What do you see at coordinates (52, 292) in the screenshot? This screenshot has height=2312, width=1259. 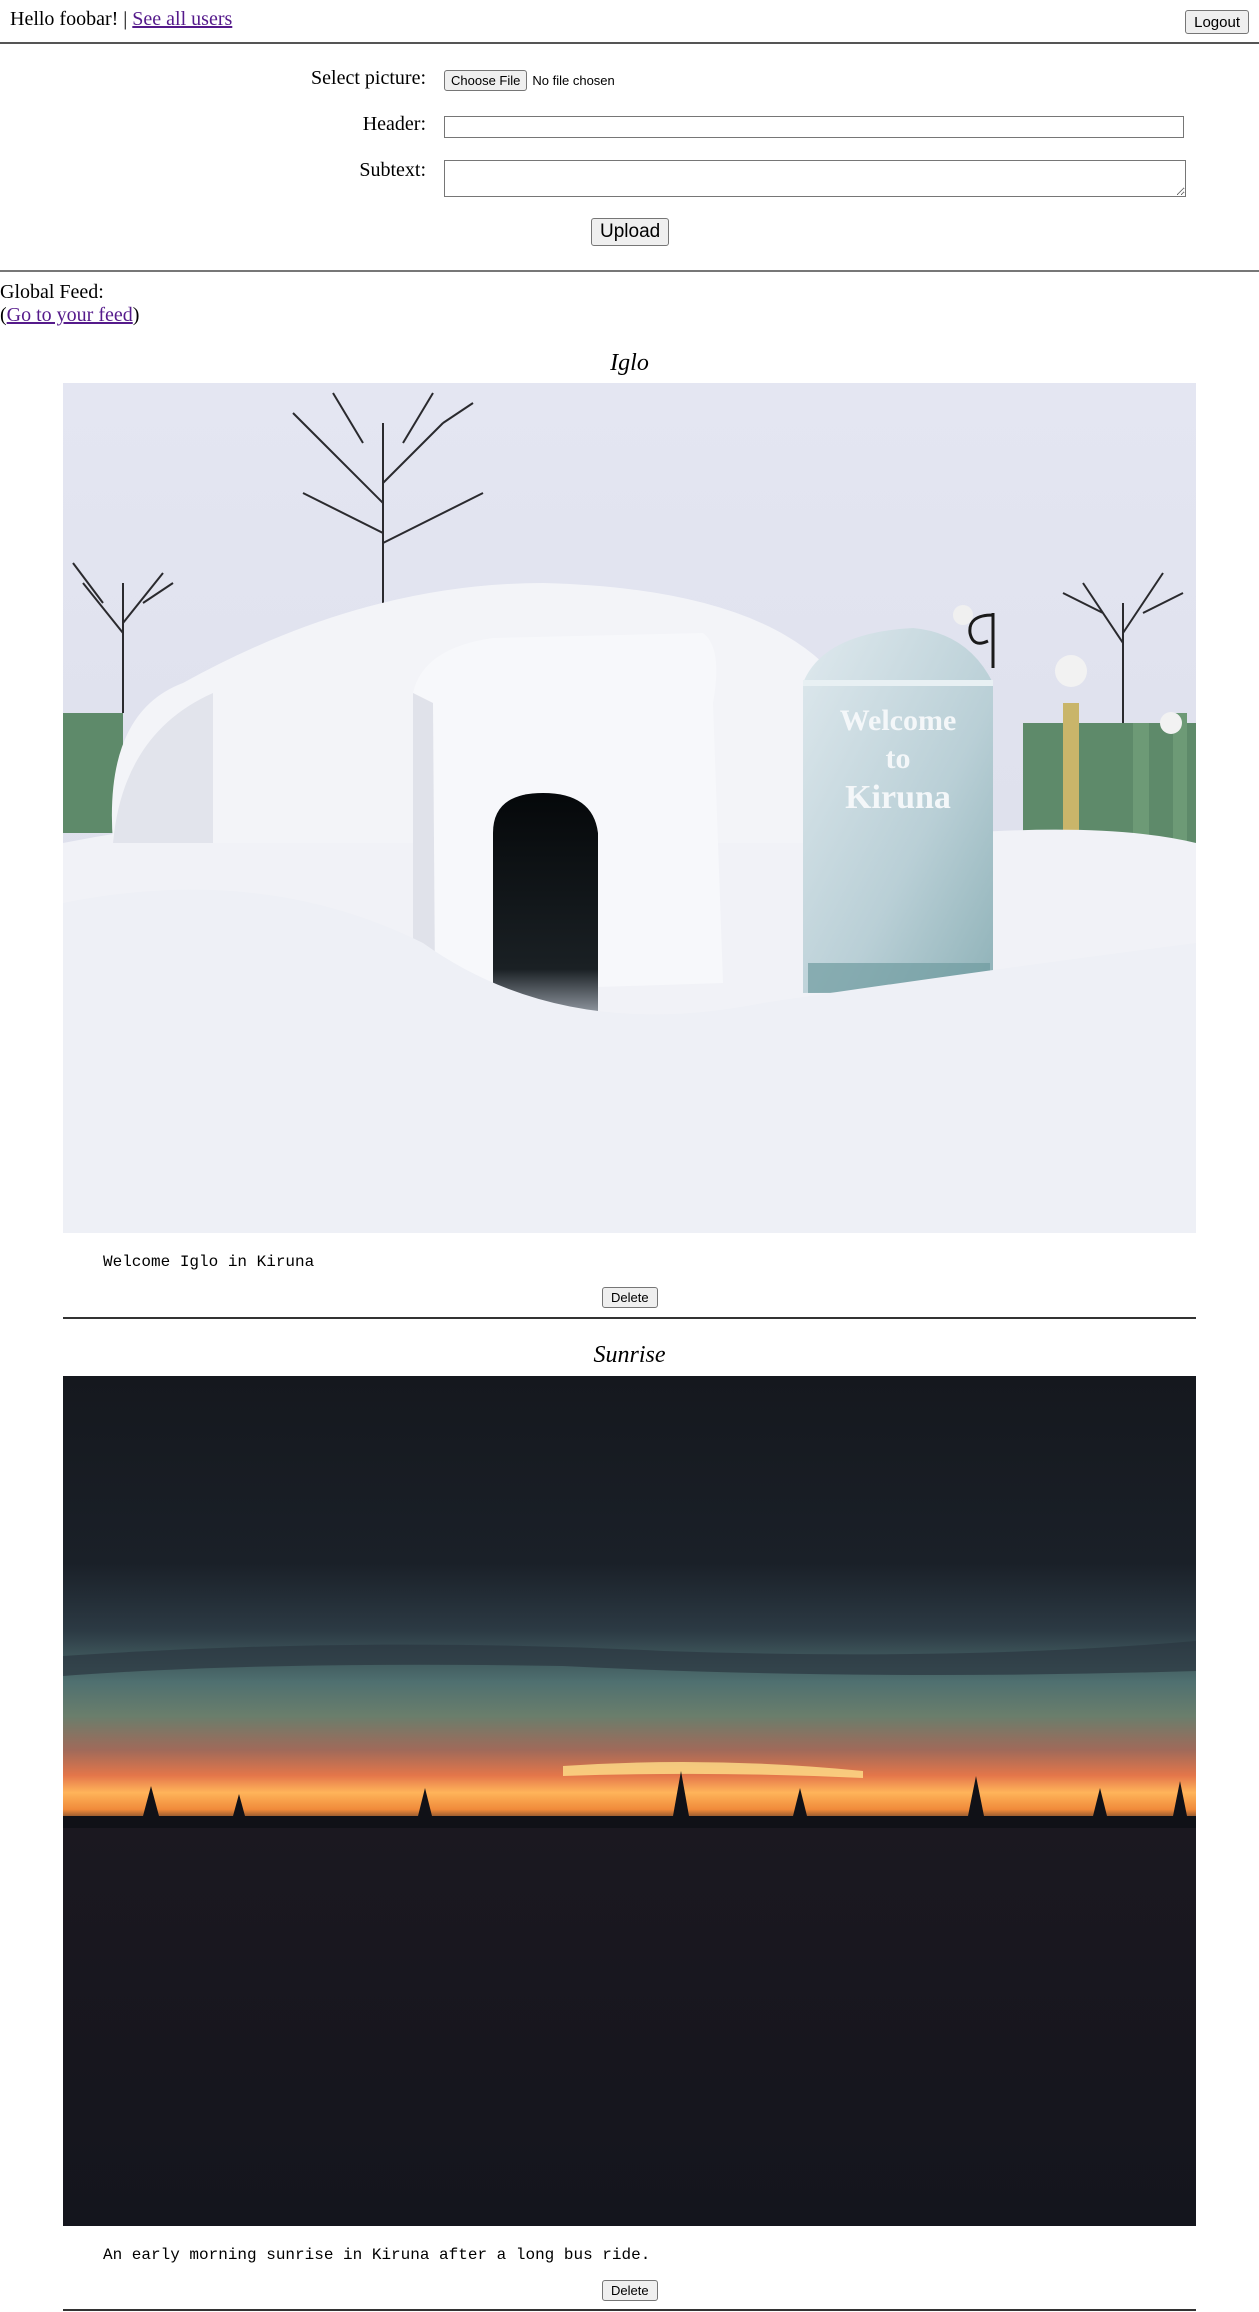 I see `global-feed-title: Global Feed:` at bounding box center [52, 292].